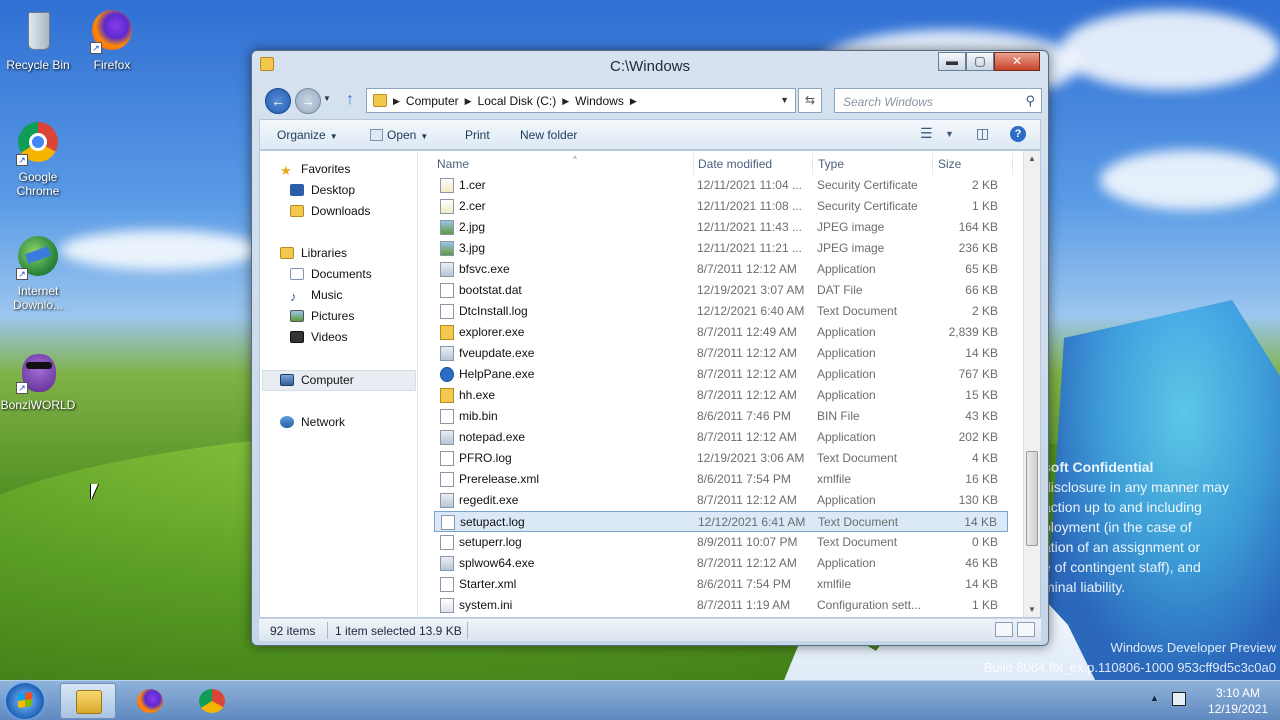 Image resolution: width=1280 pixels, height=720 pixels. I want to click on nav-favorites: ★ Favorites, so click(315, 169).